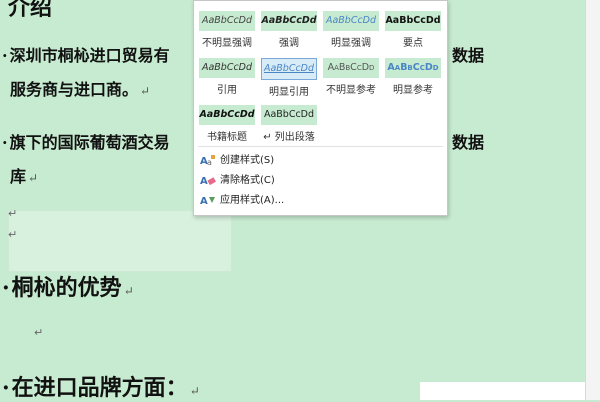 Image resolution: width=600 pixels, height=402 pixels. I want to click on para2-line1: · 旗下的国际葡萄酒交易, so click(86, 142).